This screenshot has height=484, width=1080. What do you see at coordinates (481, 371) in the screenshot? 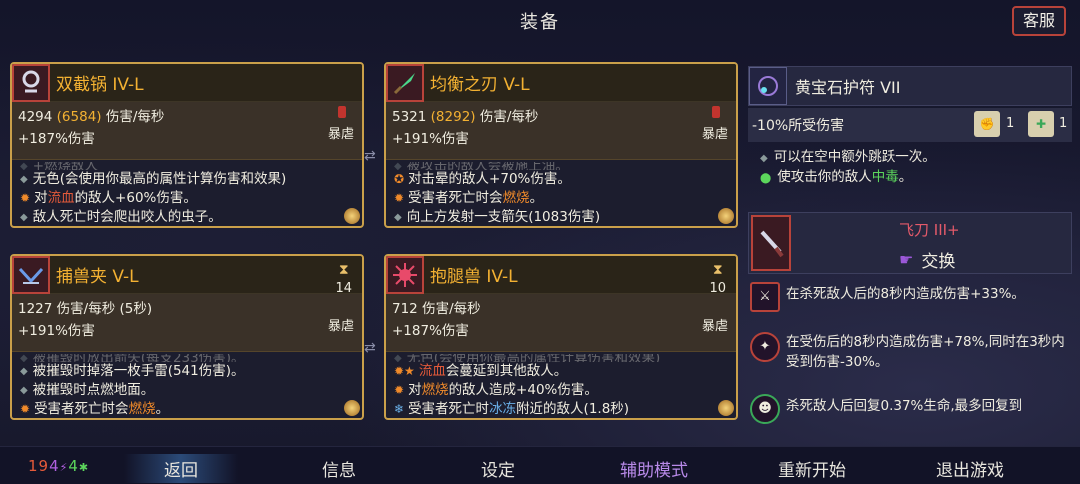
I see `effect-line: ✹★ 流血会蔓延到其他敌人。` at bounding box center [481, 371].